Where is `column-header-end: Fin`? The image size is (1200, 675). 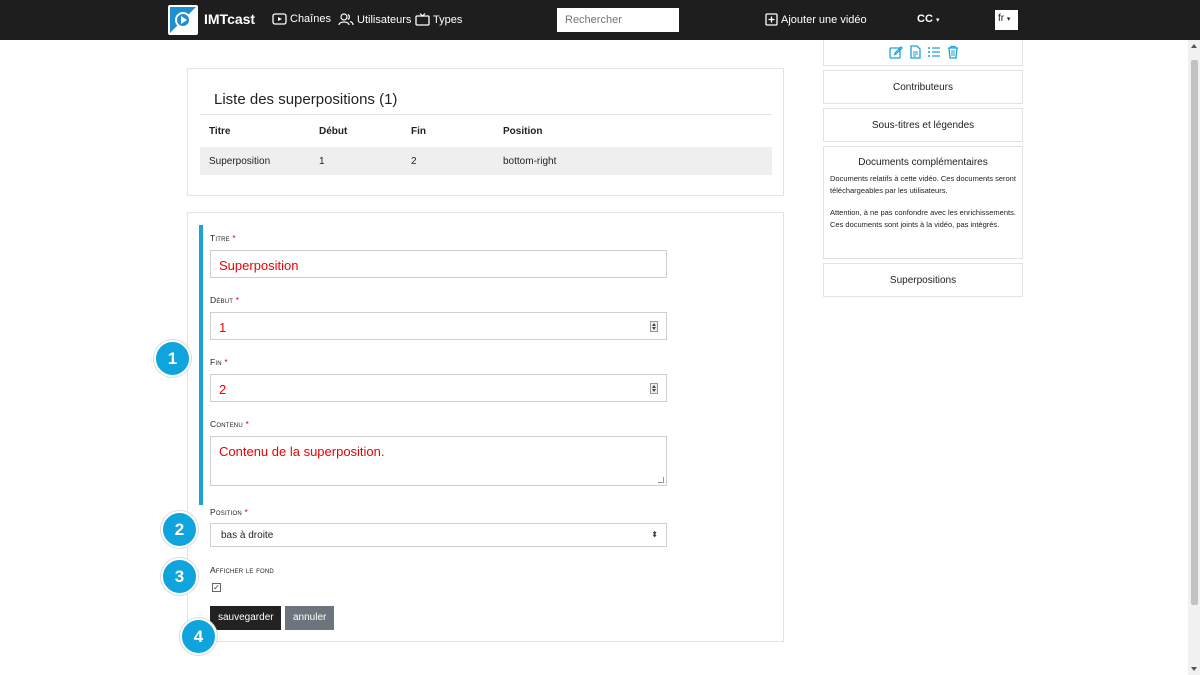
column-header-end: Fin is located at coordinates (418, 131).